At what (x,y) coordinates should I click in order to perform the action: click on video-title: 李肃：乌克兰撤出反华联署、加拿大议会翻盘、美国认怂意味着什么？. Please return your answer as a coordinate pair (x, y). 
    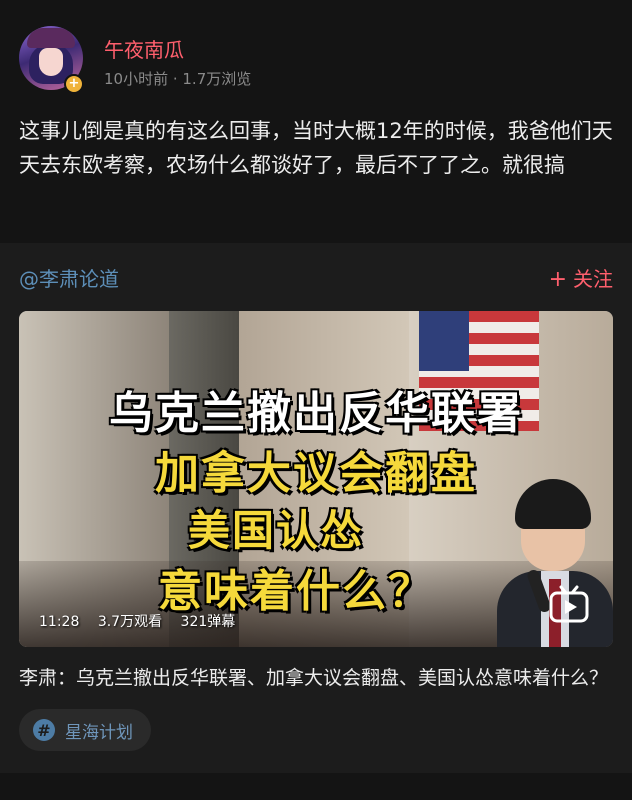
    Looking at the image, I should click on (317, 676).